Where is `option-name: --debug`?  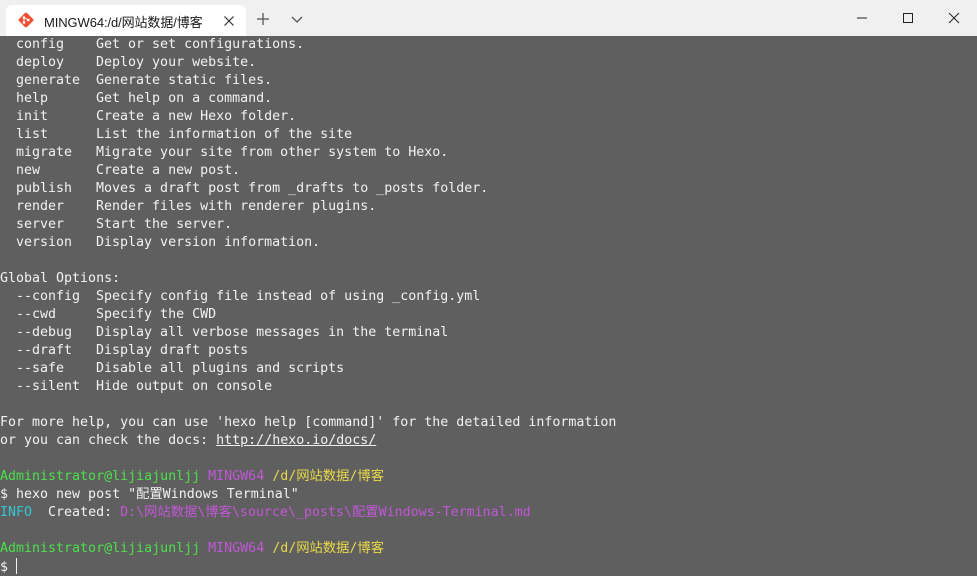
option-name: --debug is located at coordinates (44, 332).